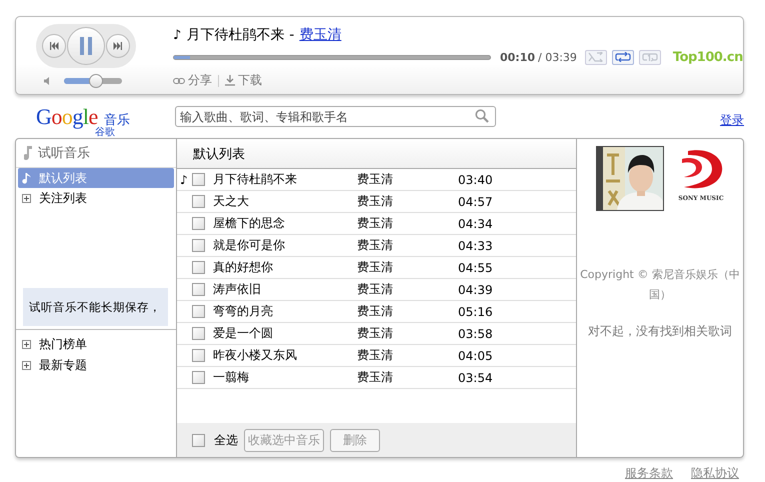 This screenshot has height=482, width=765. Describe the element at coordinates (320, 35) in the screenshot. I see `artist-link: 费玉清` at that location.